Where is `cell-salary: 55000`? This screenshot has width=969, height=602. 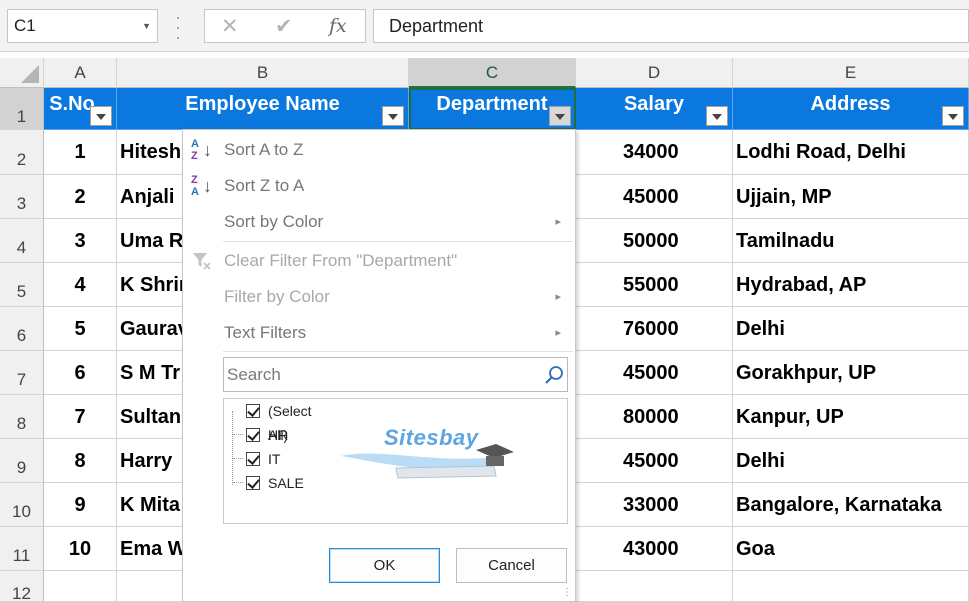 cell-salary: 55000 is located at coordinates (654, 285).